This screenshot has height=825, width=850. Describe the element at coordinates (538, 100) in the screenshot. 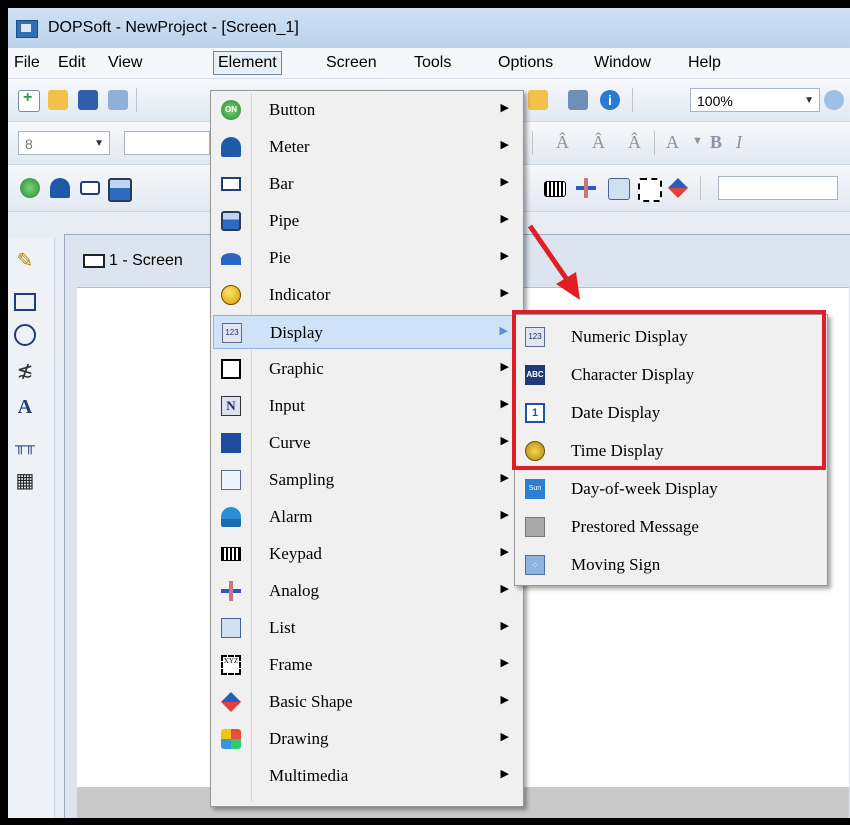

I see `open-icon` at that location.